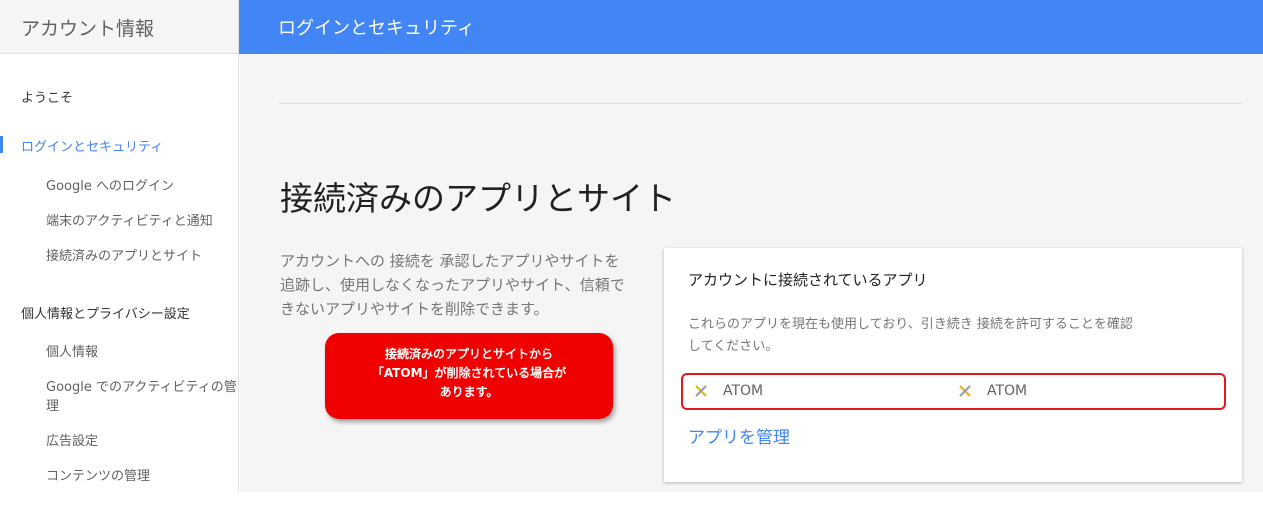  I want to click on apps-highlight-box: ATOM ATOM, so click(953, 391).